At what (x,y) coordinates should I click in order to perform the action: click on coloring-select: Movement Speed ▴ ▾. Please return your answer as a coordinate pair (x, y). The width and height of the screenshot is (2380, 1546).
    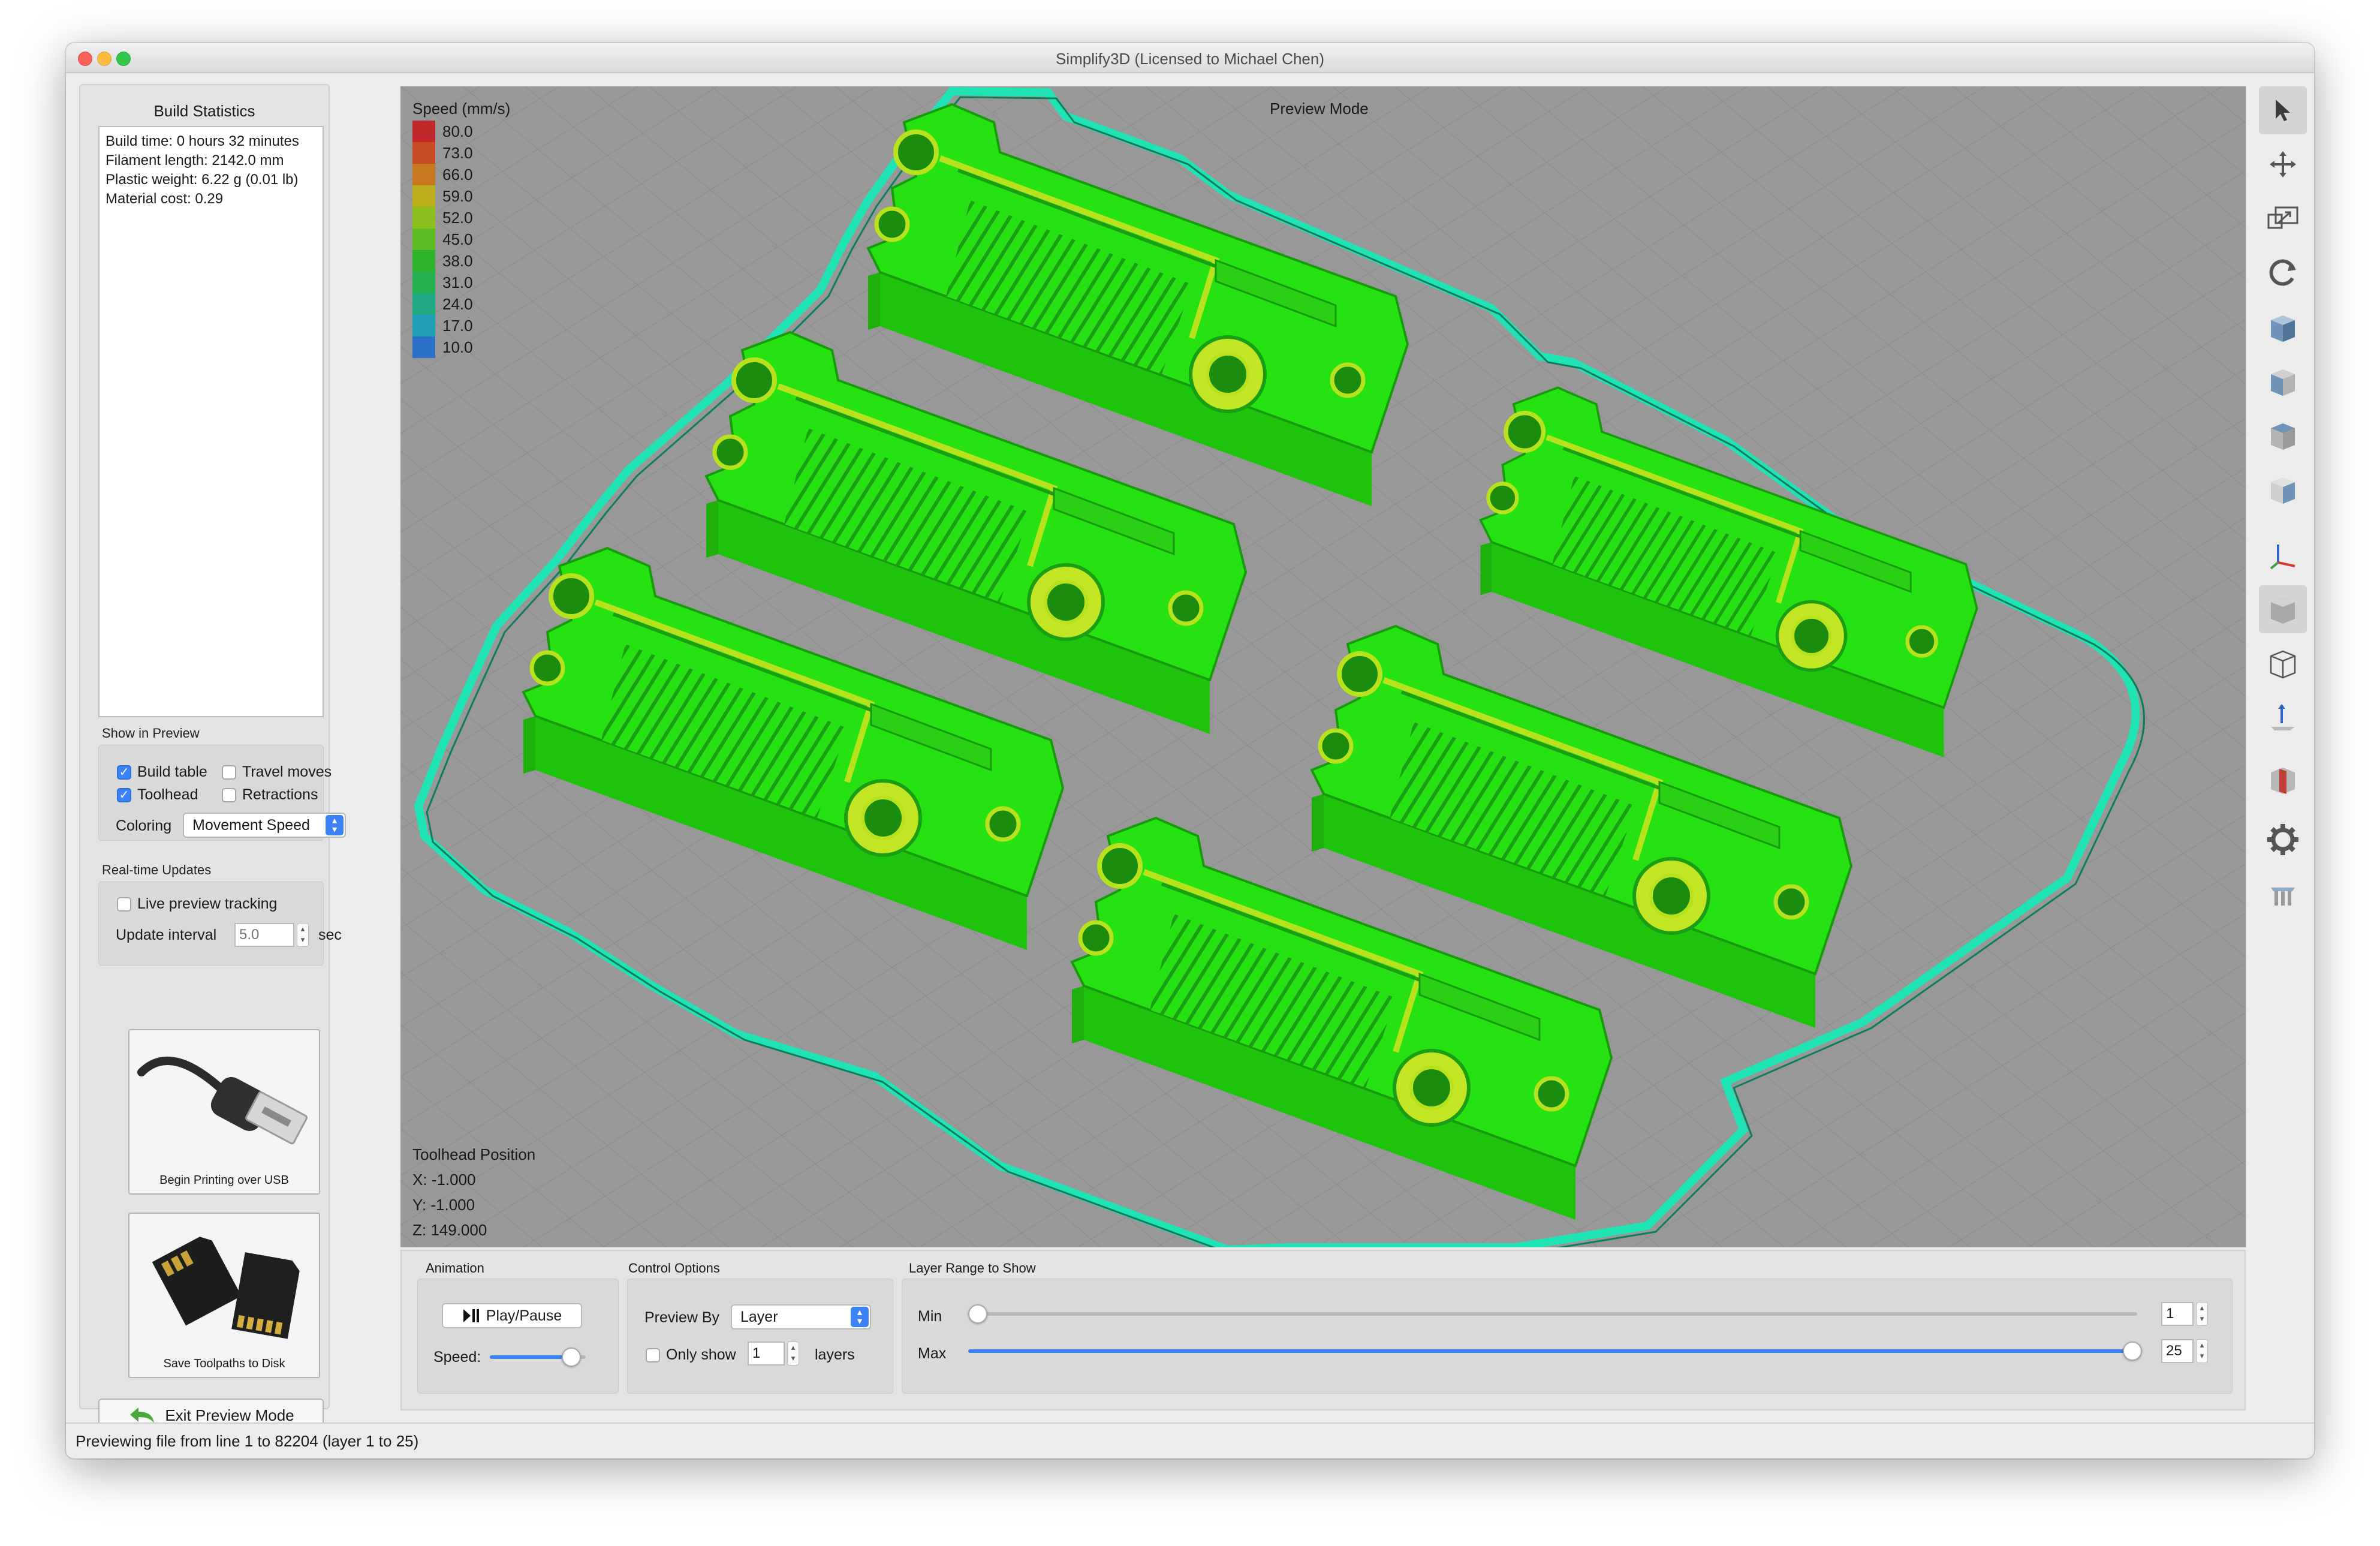
    Looking at the image, I should click on (264, 825).